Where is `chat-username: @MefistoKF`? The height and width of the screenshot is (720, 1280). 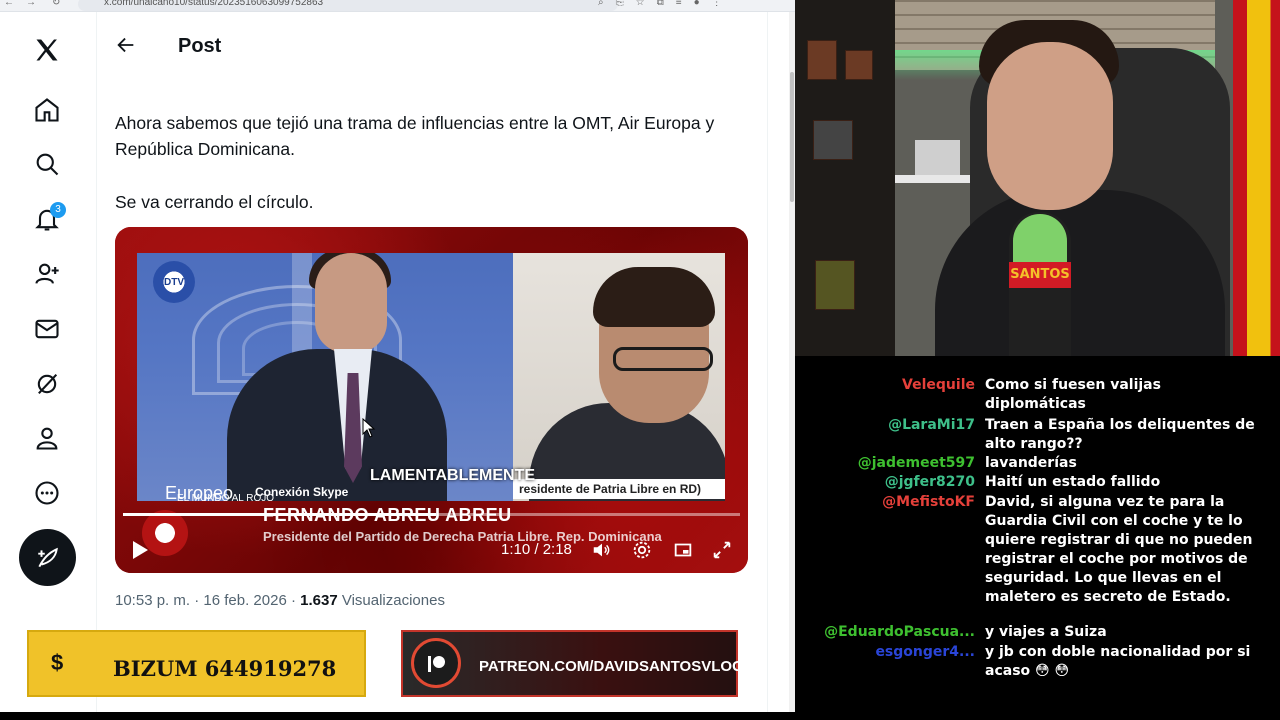
chat-username: @MefistoKF is located at coordinates (928, 502).